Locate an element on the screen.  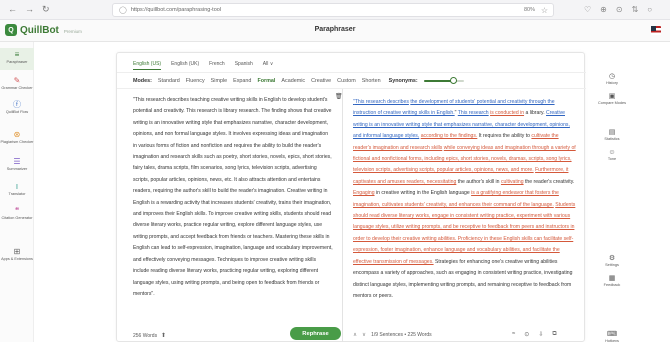
sidebar-item-label: QuillBot Flow is located at coordinates (17, 112).